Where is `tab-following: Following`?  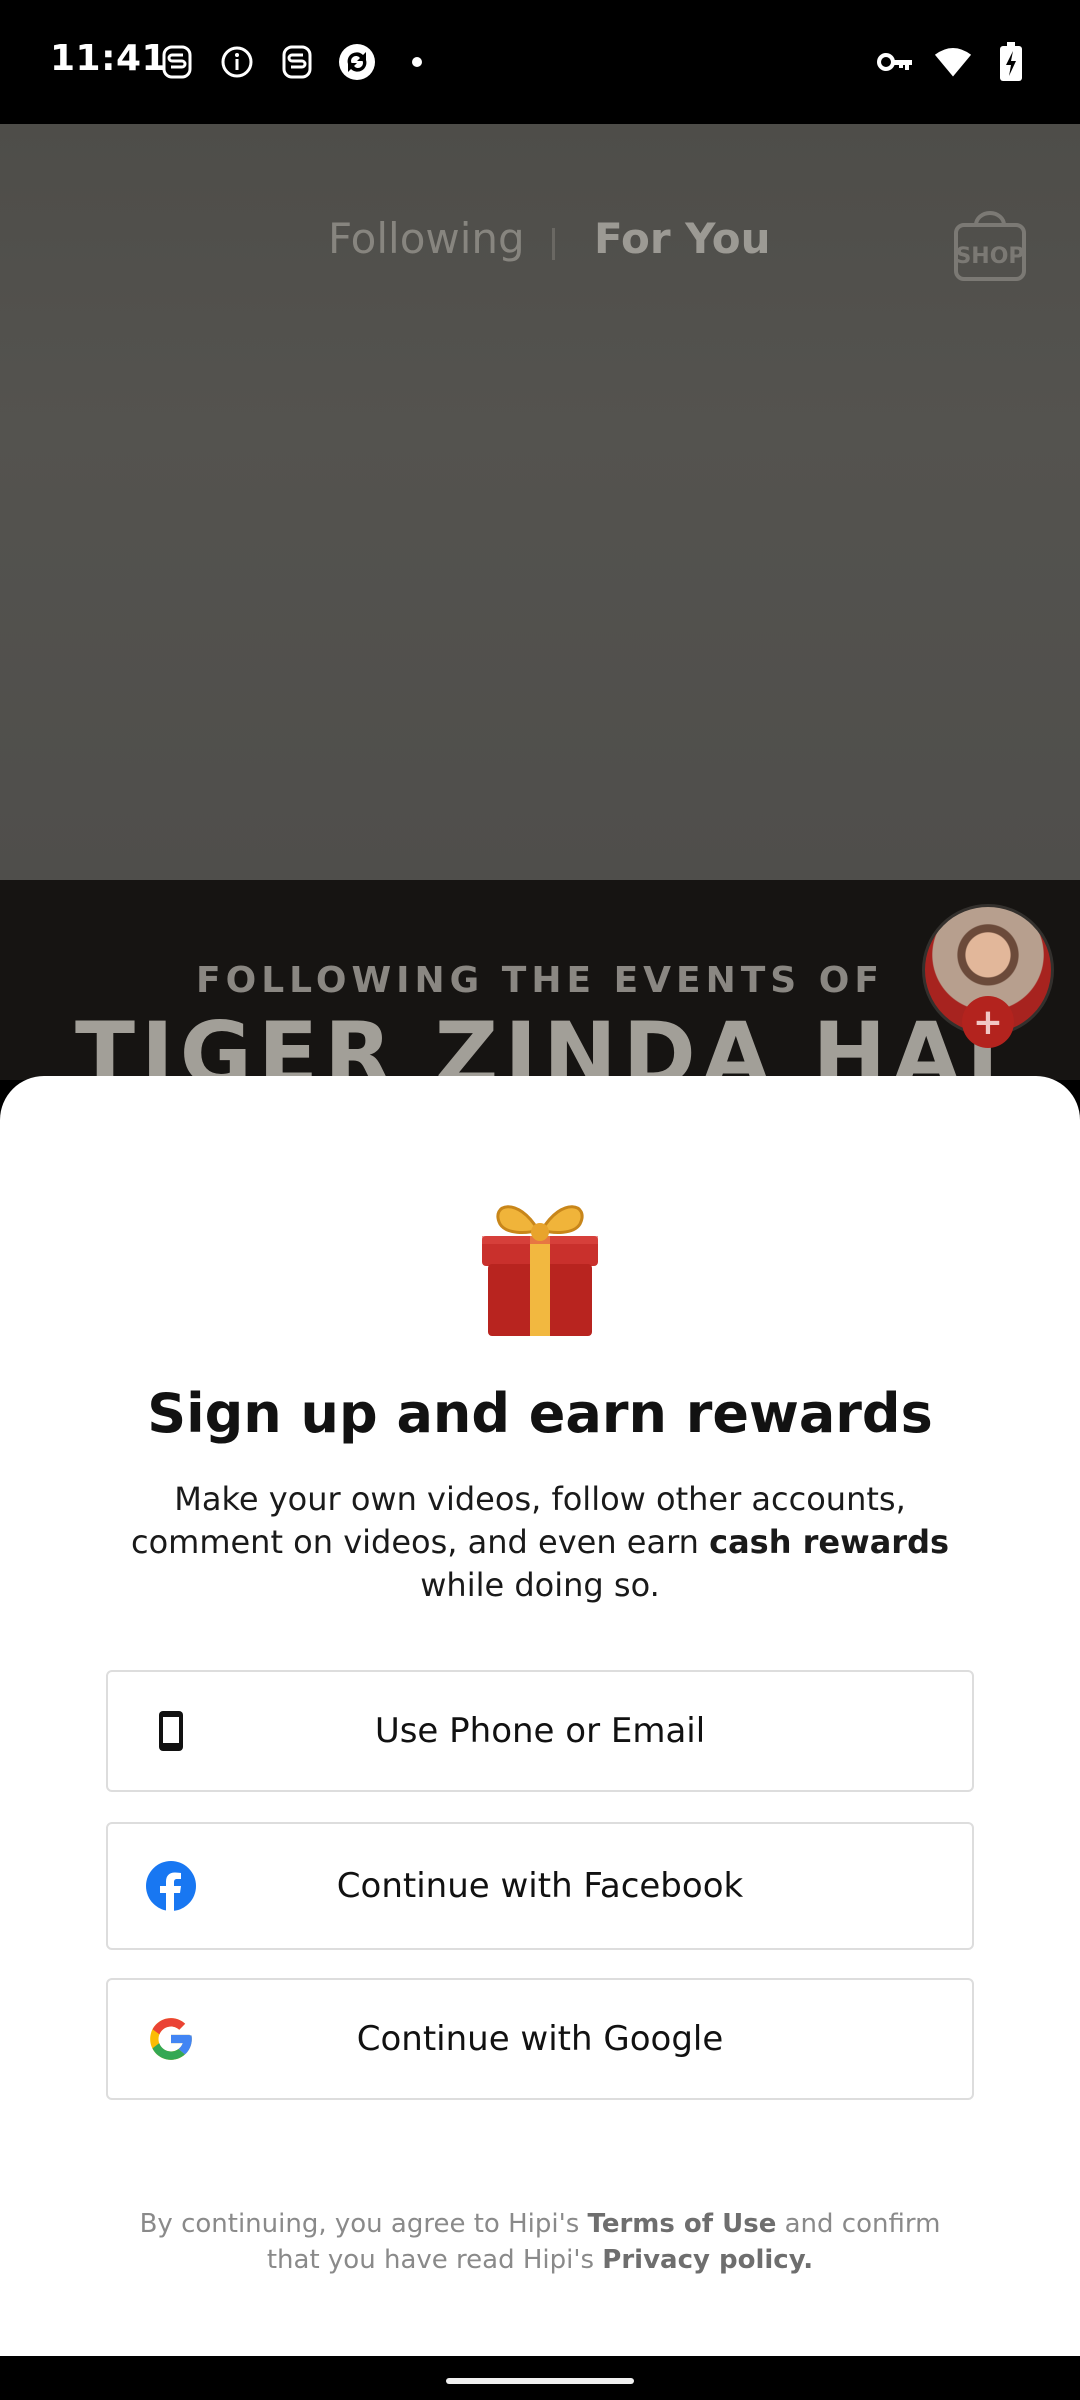 tab-following: Following is located at coordinates (426, 238).